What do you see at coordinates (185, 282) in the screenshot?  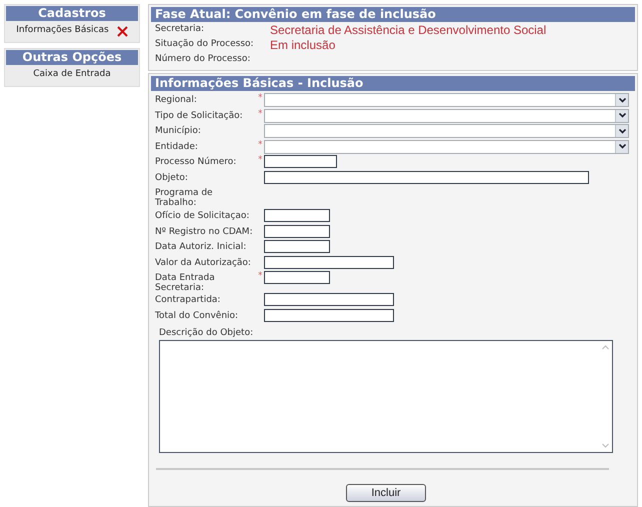 I see `field-label: Data Entrada Secretaria:` at bounding box center [185, 282].